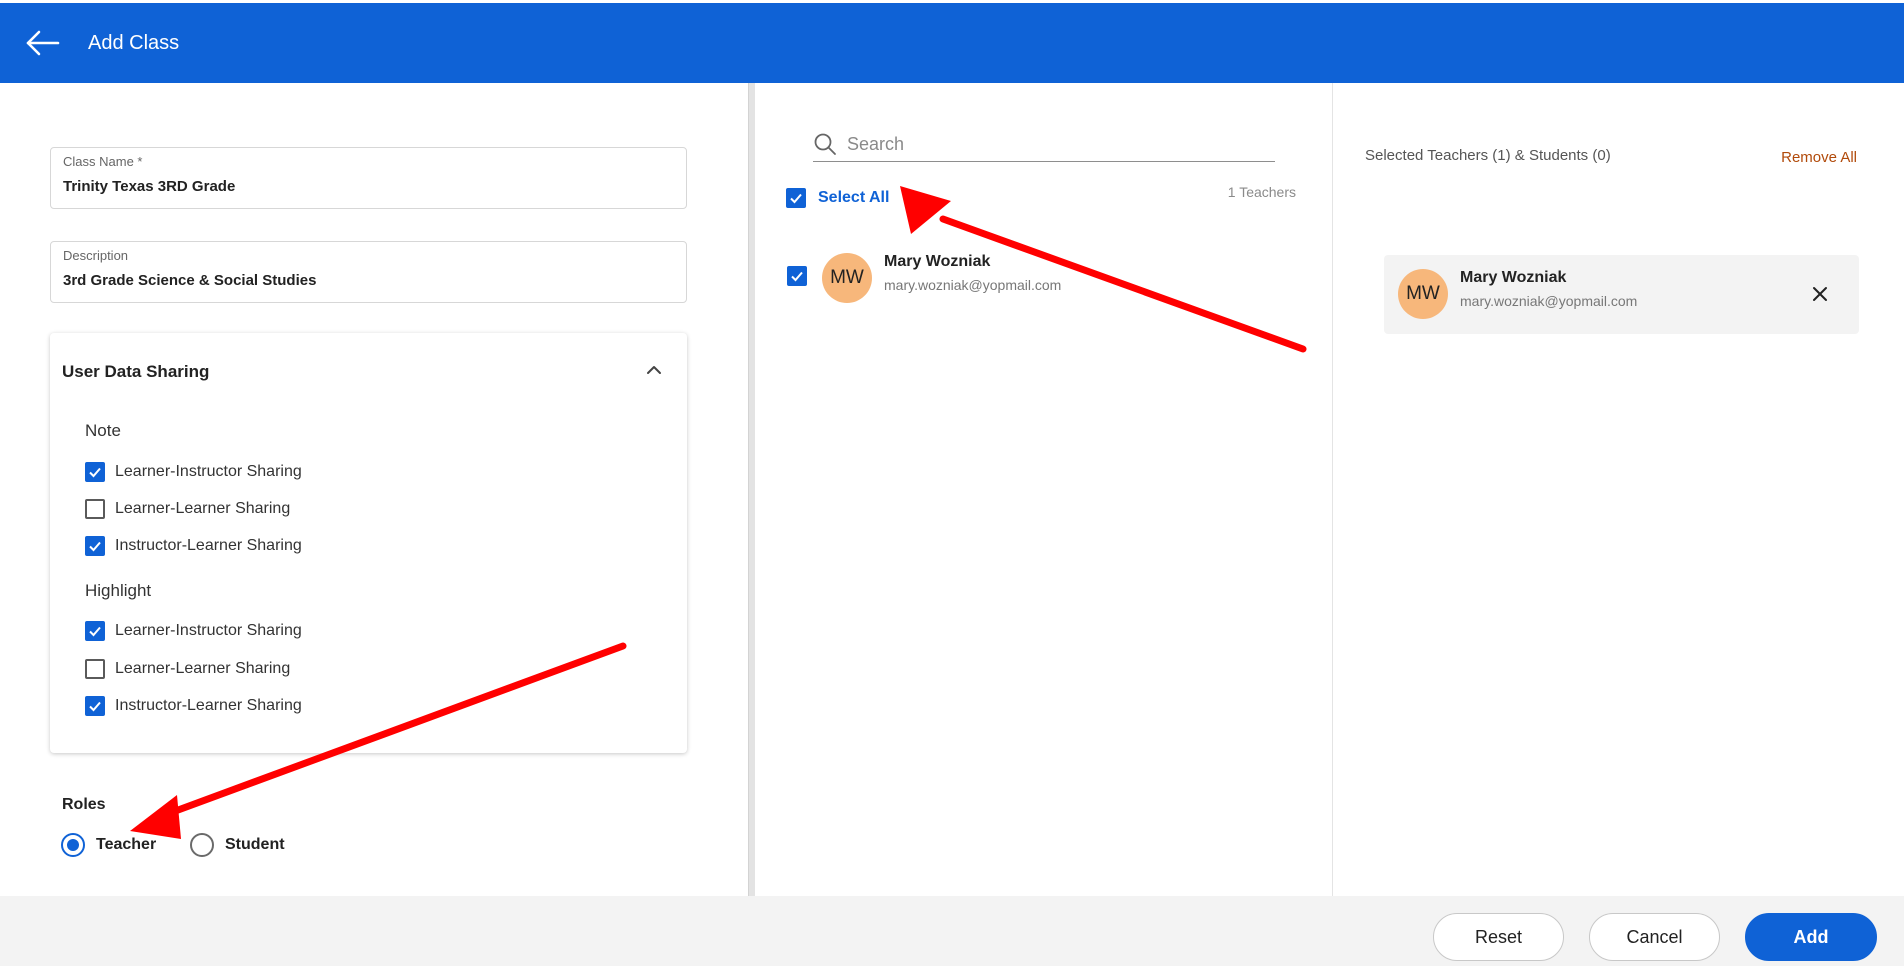  What do you see at coordinates (1498, 937) in the screenshot?
I see `reset-button: Reset` at bounding box center [1498, 937].